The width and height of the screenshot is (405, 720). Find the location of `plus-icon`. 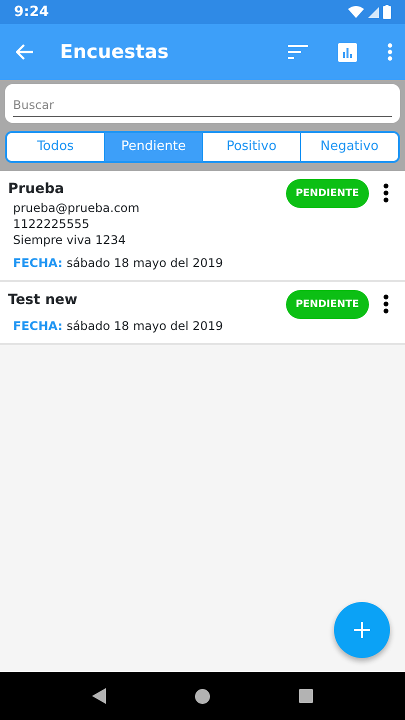

plus-icon is located at coordinates (362, 630).